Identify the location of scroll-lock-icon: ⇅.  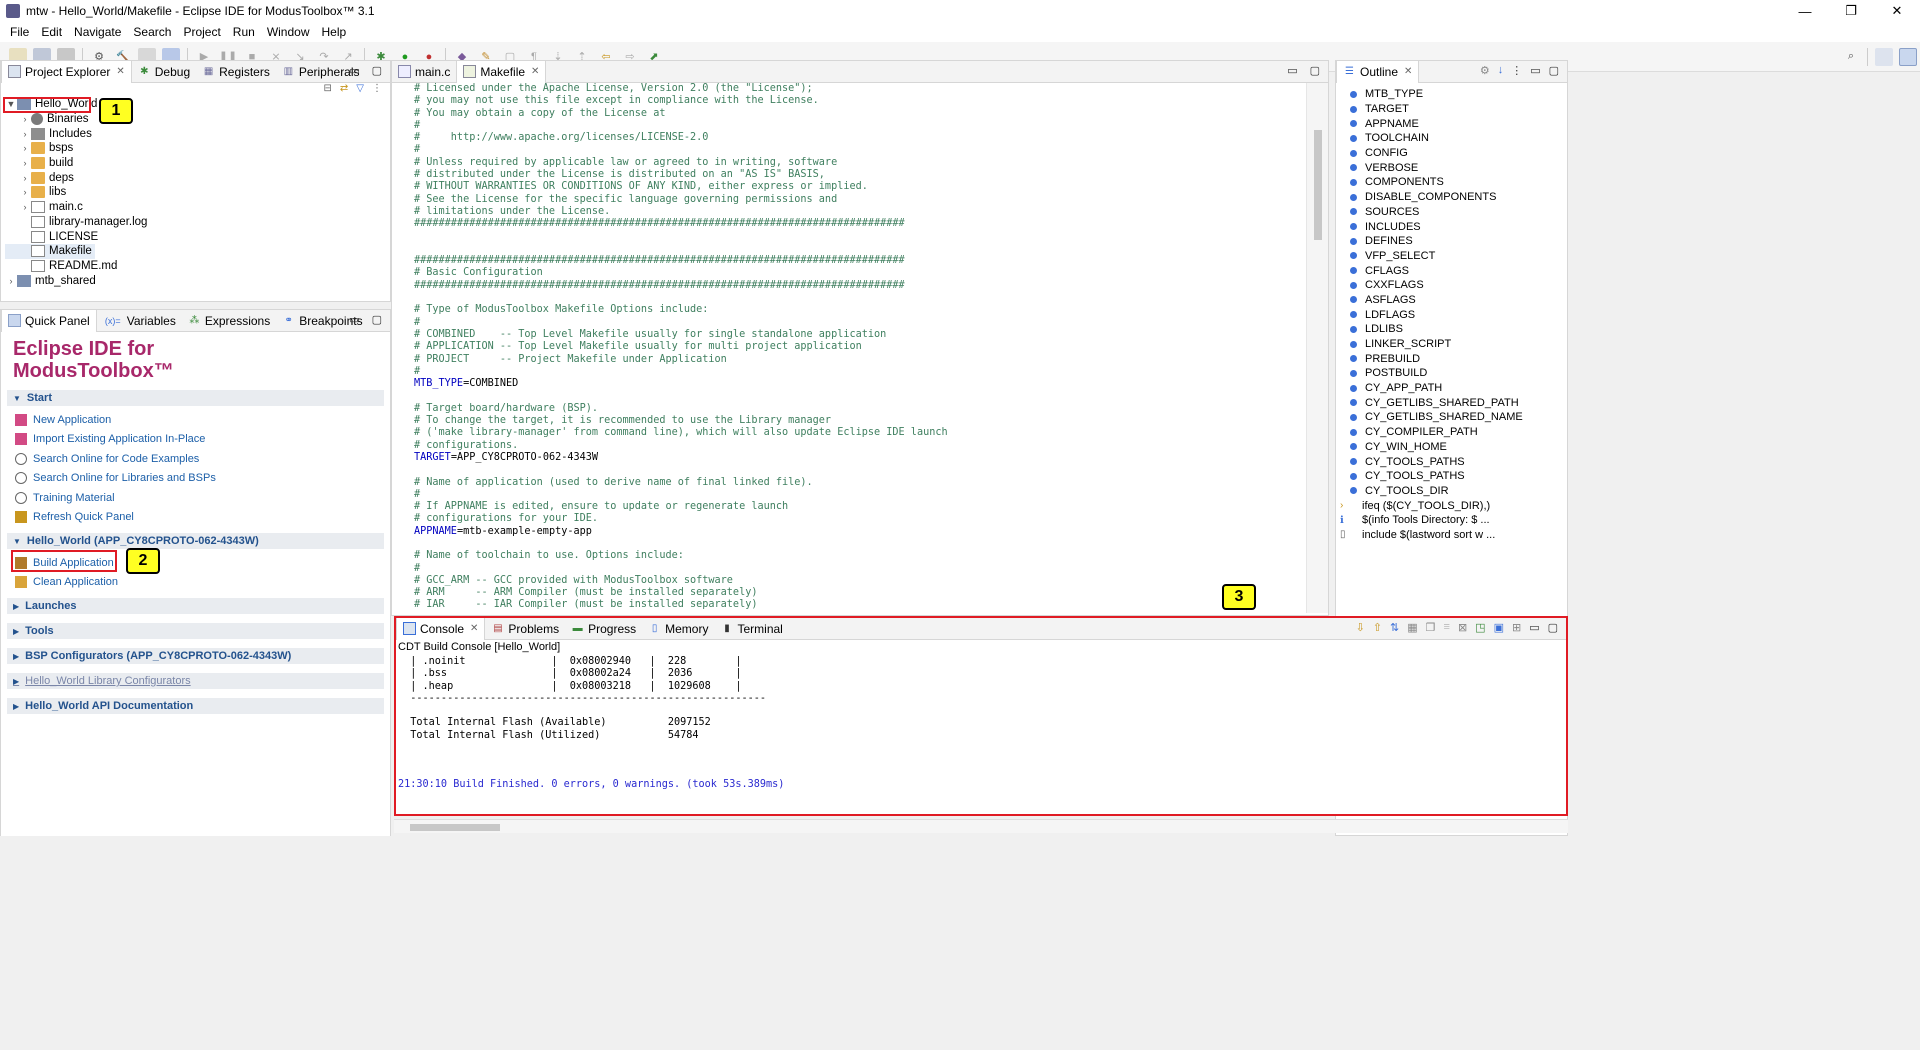
(1394, 627).